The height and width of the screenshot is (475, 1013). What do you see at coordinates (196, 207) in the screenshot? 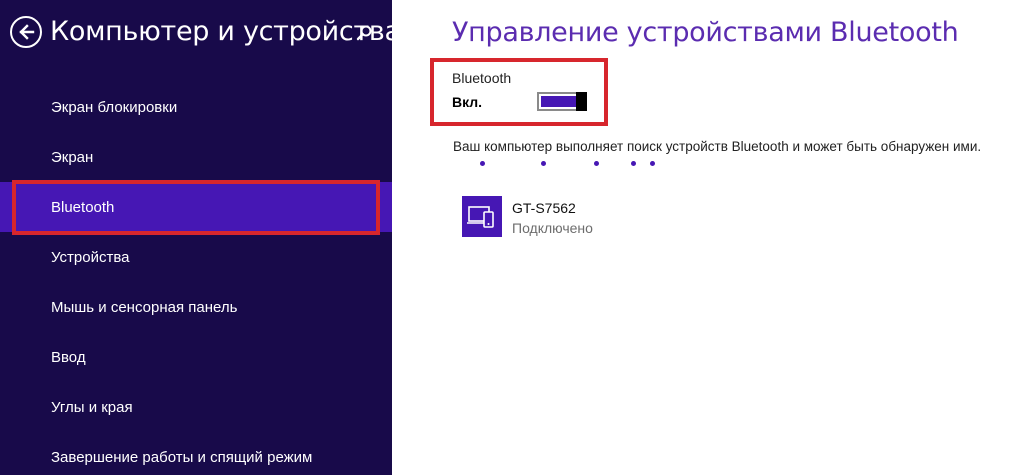
I see `sidebar-item-bluetooth: Bluetooth` at bounding box center [196, 207].